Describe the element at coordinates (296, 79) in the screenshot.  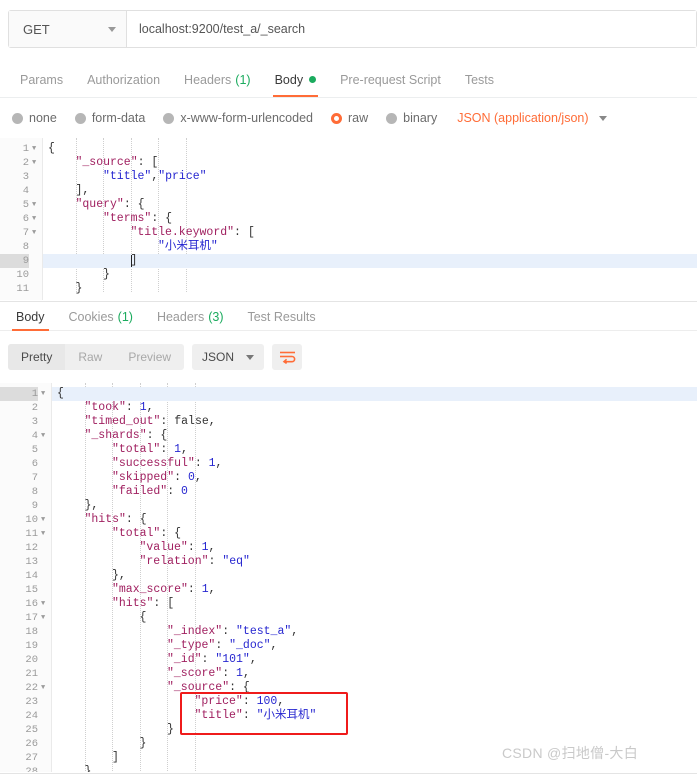
I see `request-tab-body: Body` at that location.